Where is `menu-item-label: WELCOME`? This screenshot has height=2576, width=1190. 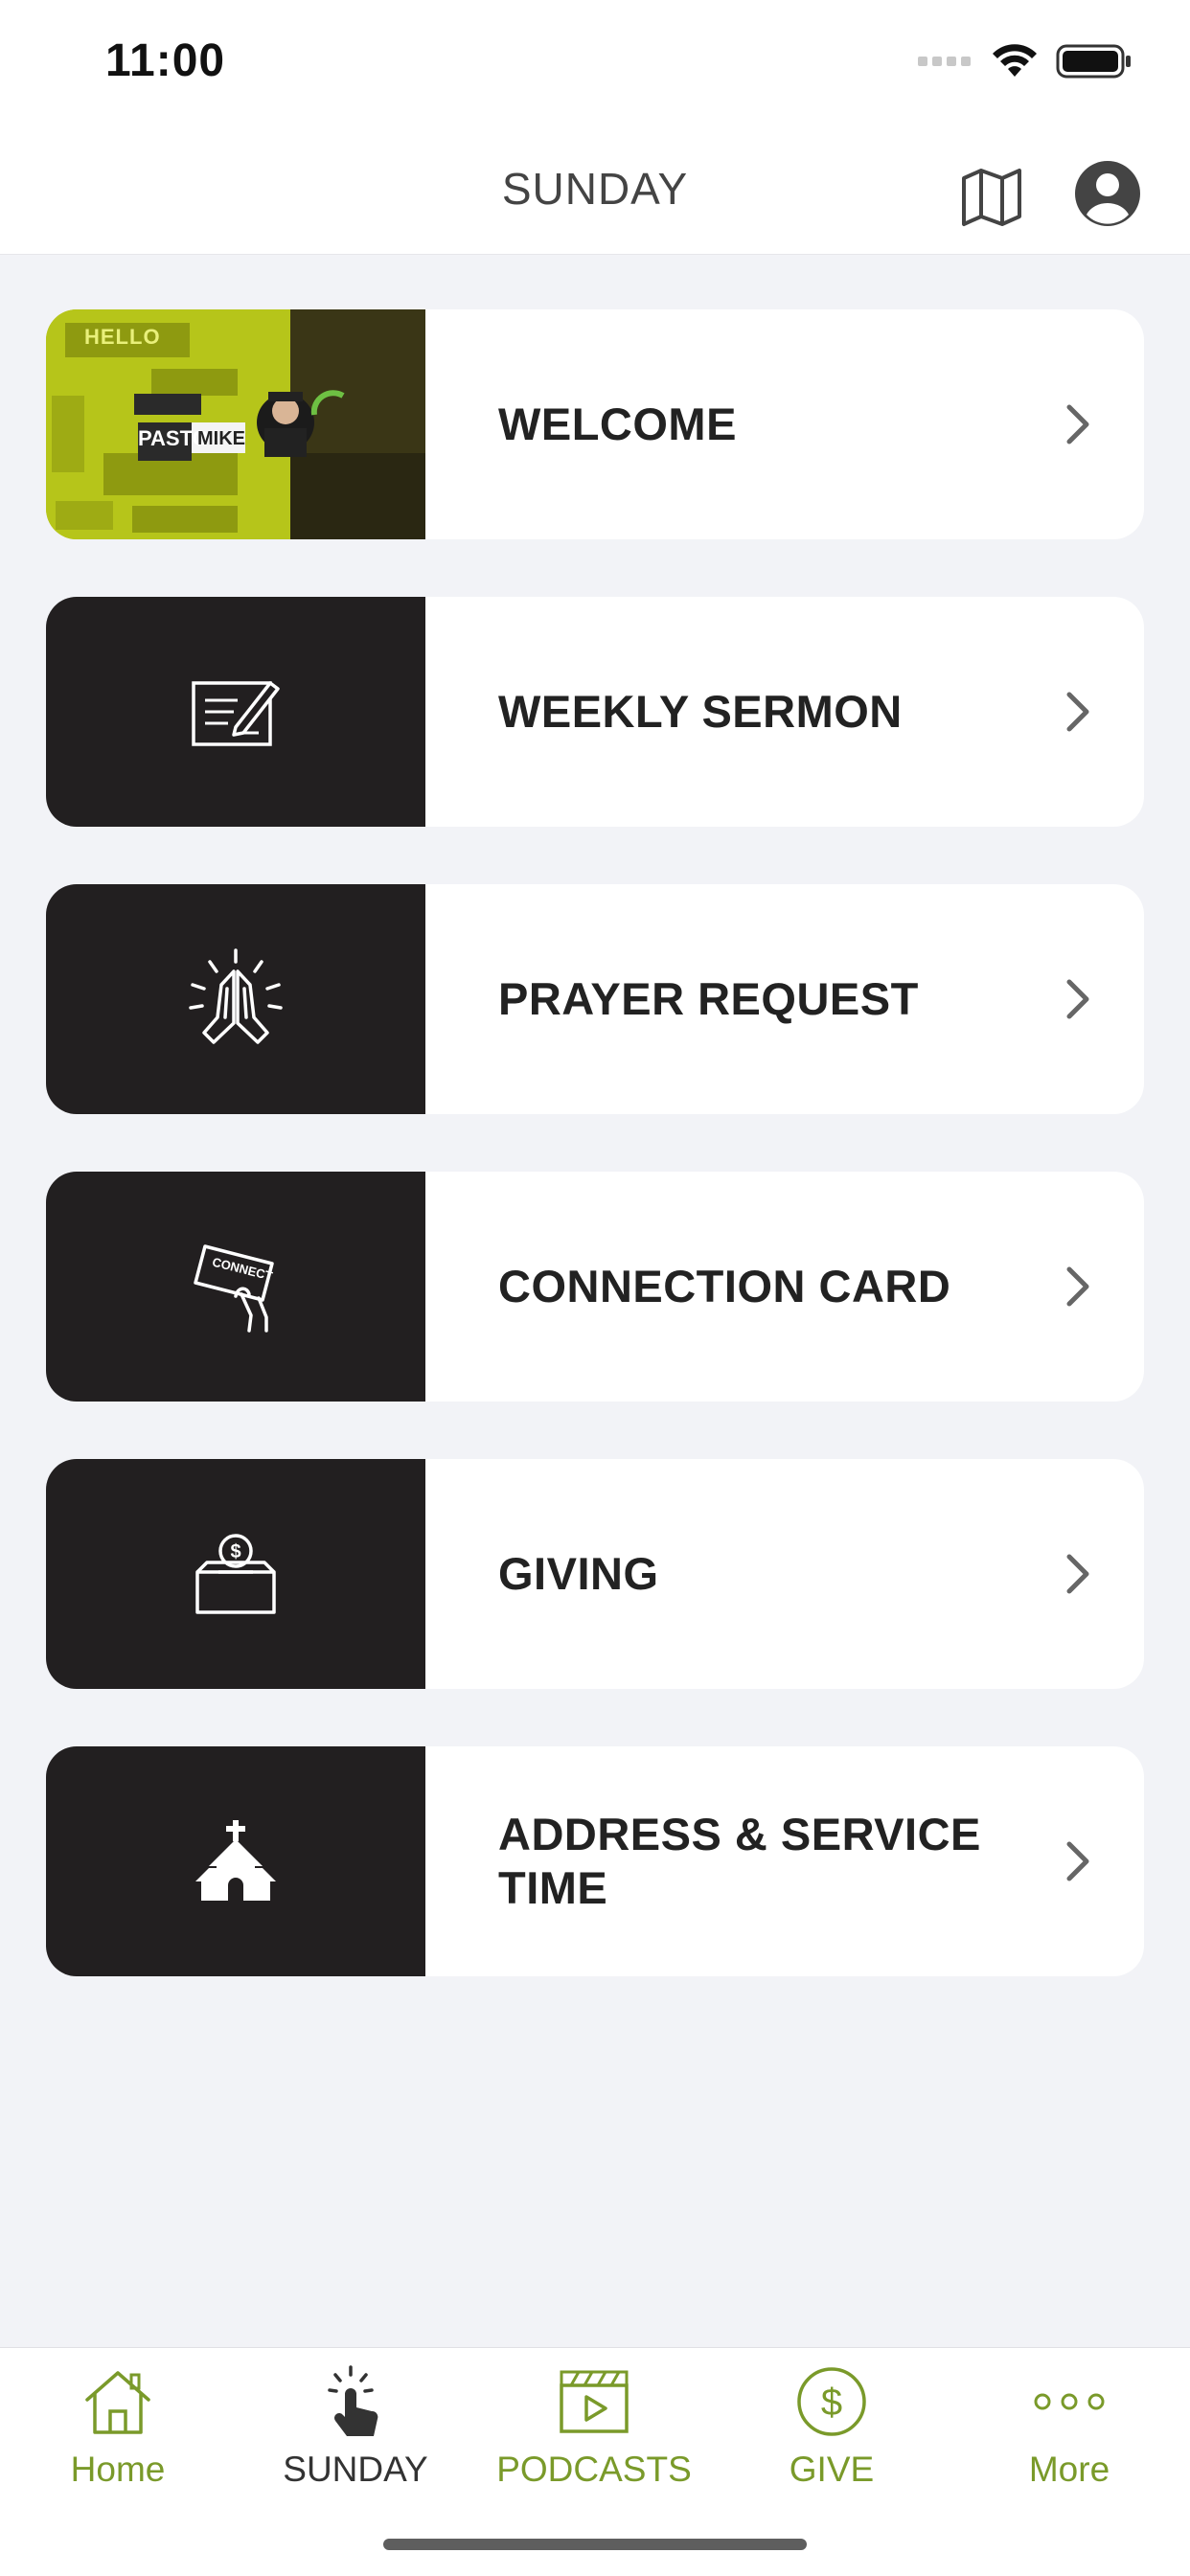 menu-item-label: WELCOME is located at coordinates (618, 424).